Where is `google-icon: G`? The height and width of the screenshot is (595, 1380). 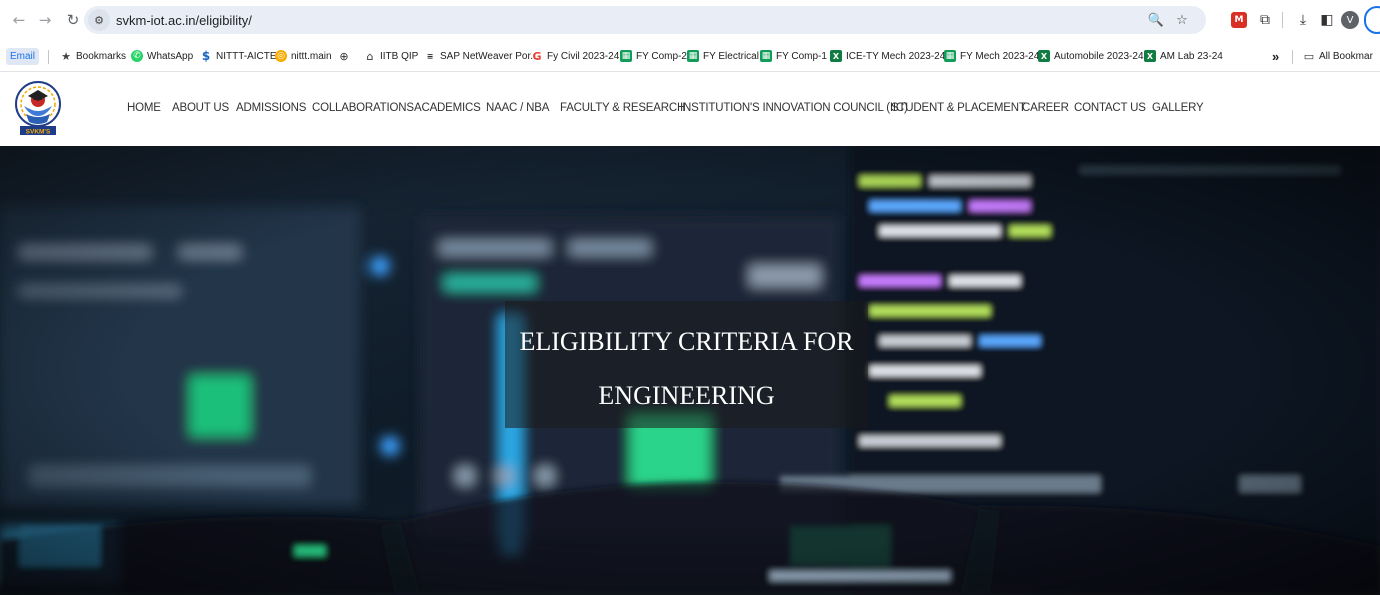
google-icon: G is located at coordinates (537, 56).